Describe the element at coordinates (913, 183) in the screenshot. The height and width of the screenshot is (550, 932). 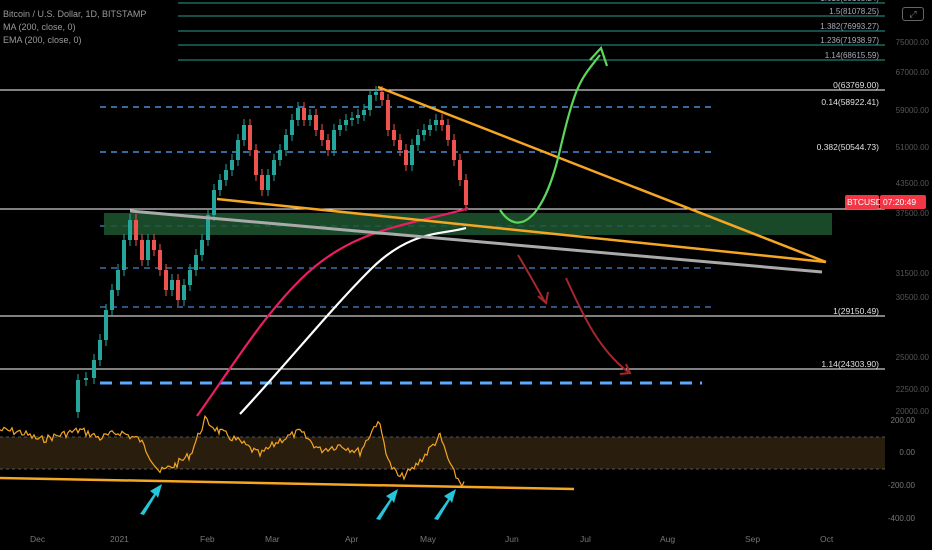
I see `price-axis-tick: 43500.00` at that location.